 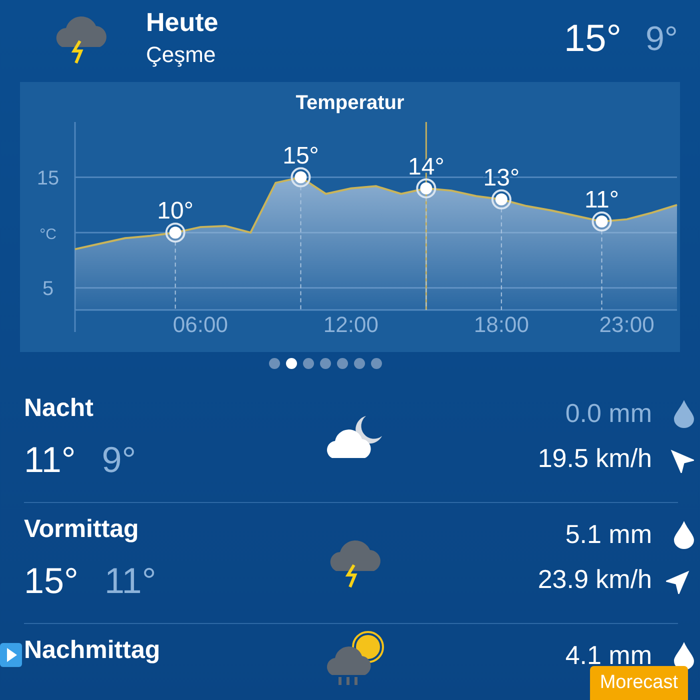 What do you see at coordinates (59, 408) in the screenshot?
I see `period-title: Nacht` at bounding box center [59, 408].